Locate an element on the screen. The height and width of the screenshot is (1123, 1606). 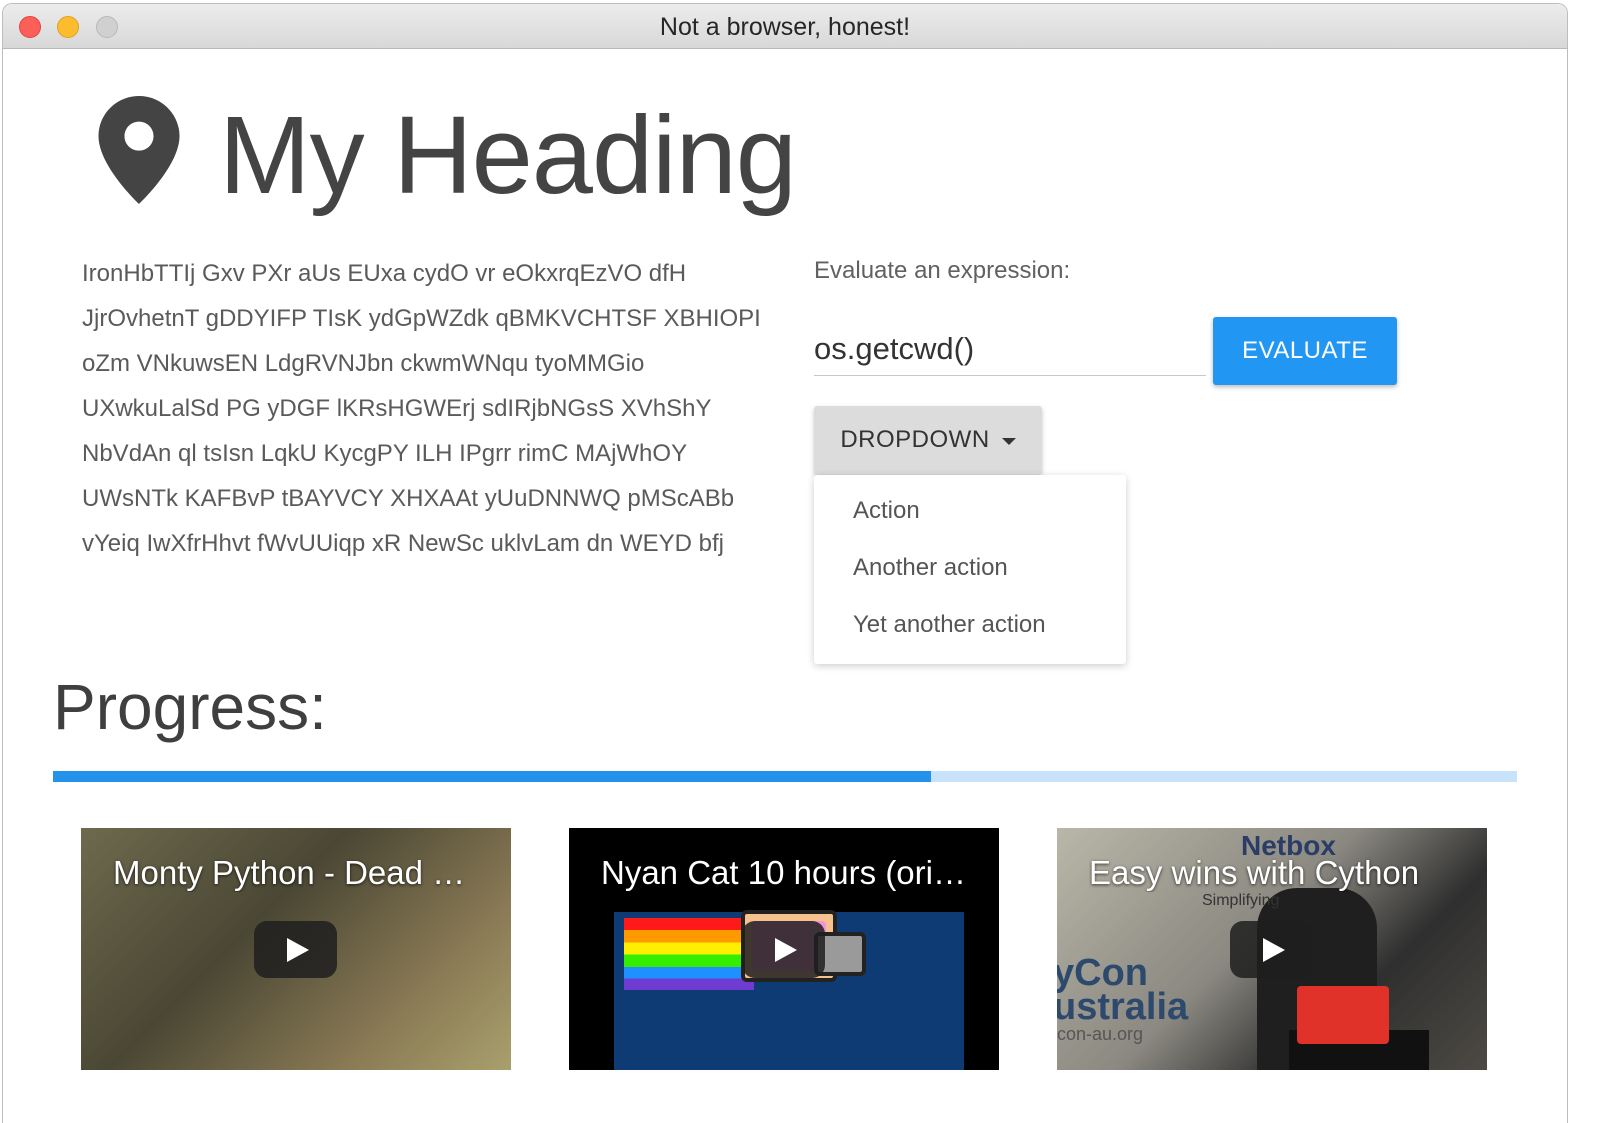
video-thumbnail-nyan-cat: Nyan Cat 10 hours (original) is located at coordinates (784, 949).